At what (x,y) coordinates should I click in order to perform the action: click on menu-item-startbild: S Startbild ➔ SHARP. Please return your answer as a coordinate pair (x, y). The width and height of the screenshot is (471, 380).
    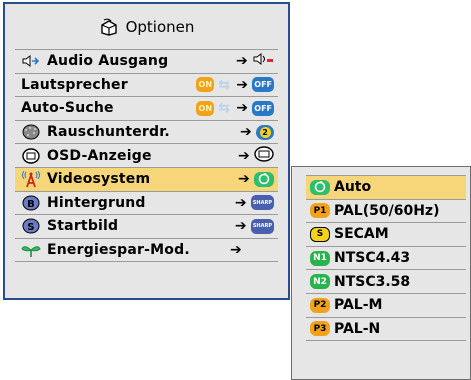
    Looking at the image, I should click on (146, 227).